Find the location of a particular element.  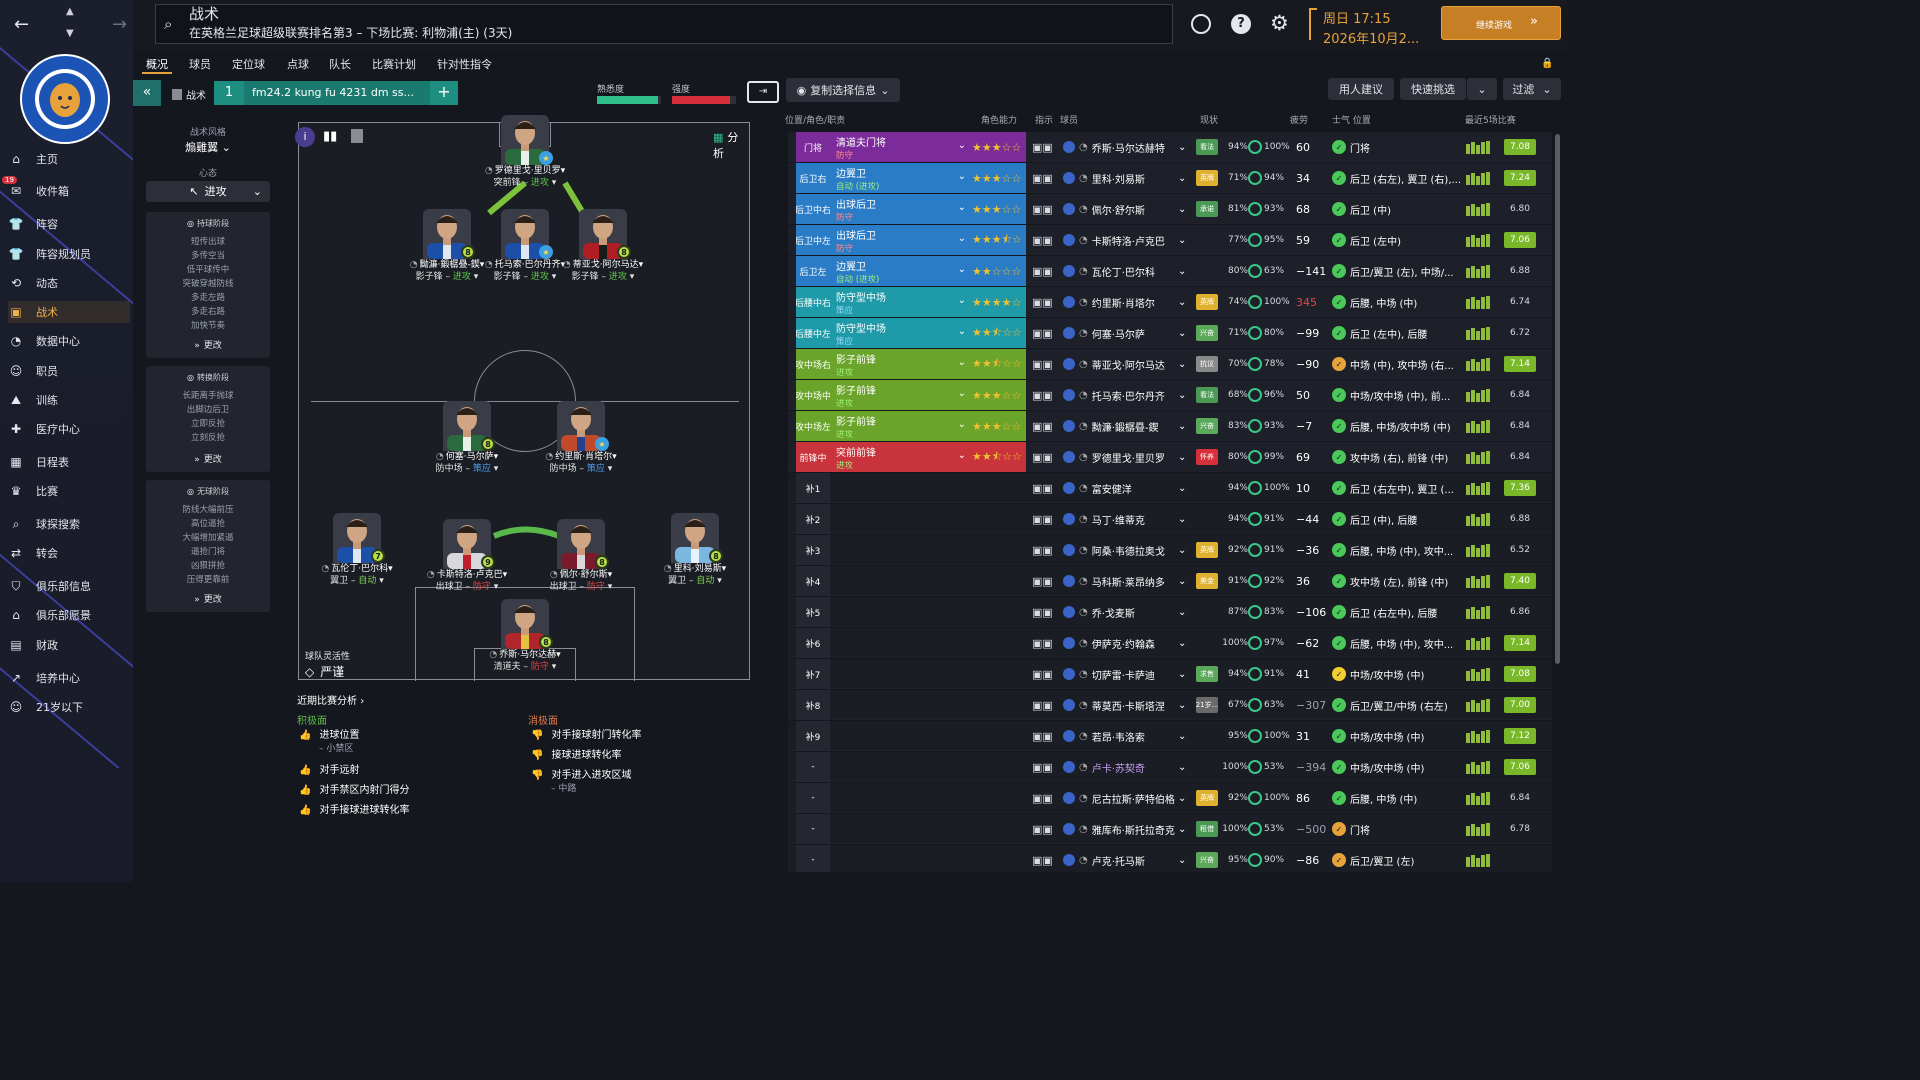

player-name-cell: ◔ 伊萨克·约翰森 is located at coordinates (1128, 643).